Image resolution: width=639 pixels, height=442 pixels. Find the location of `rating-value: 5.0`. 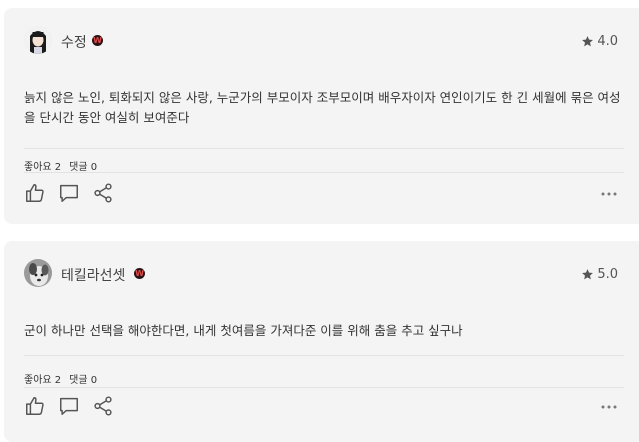

rating-value: 5.0 is located at coordinates (607, 274).